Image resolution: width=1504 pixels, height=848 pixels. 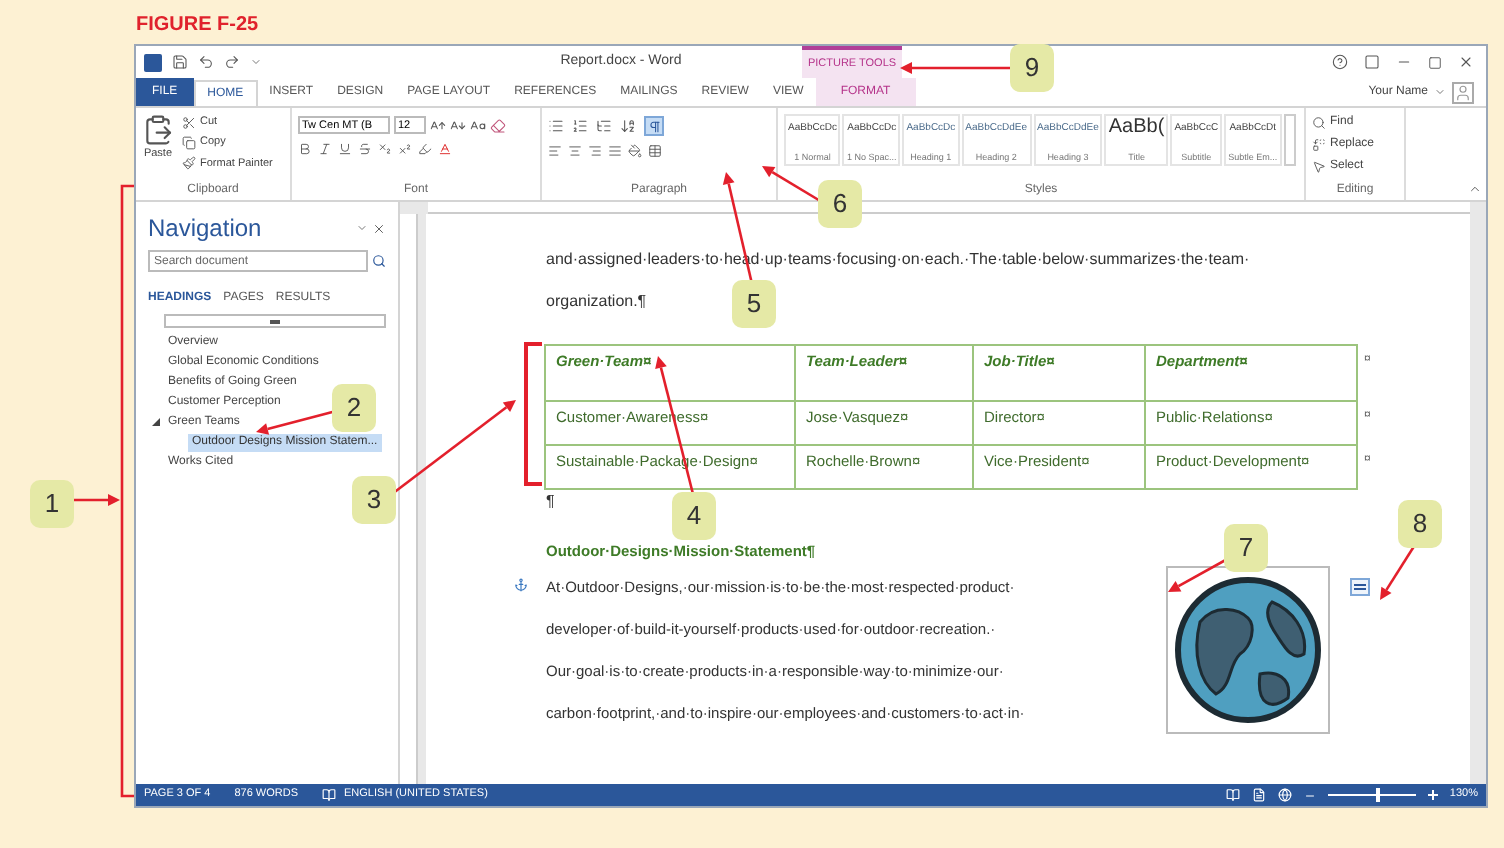 What do you see at coordinates (1360, 587) in the screenshot?
I see `layout-options-button` at bounding box center [1360, 587].